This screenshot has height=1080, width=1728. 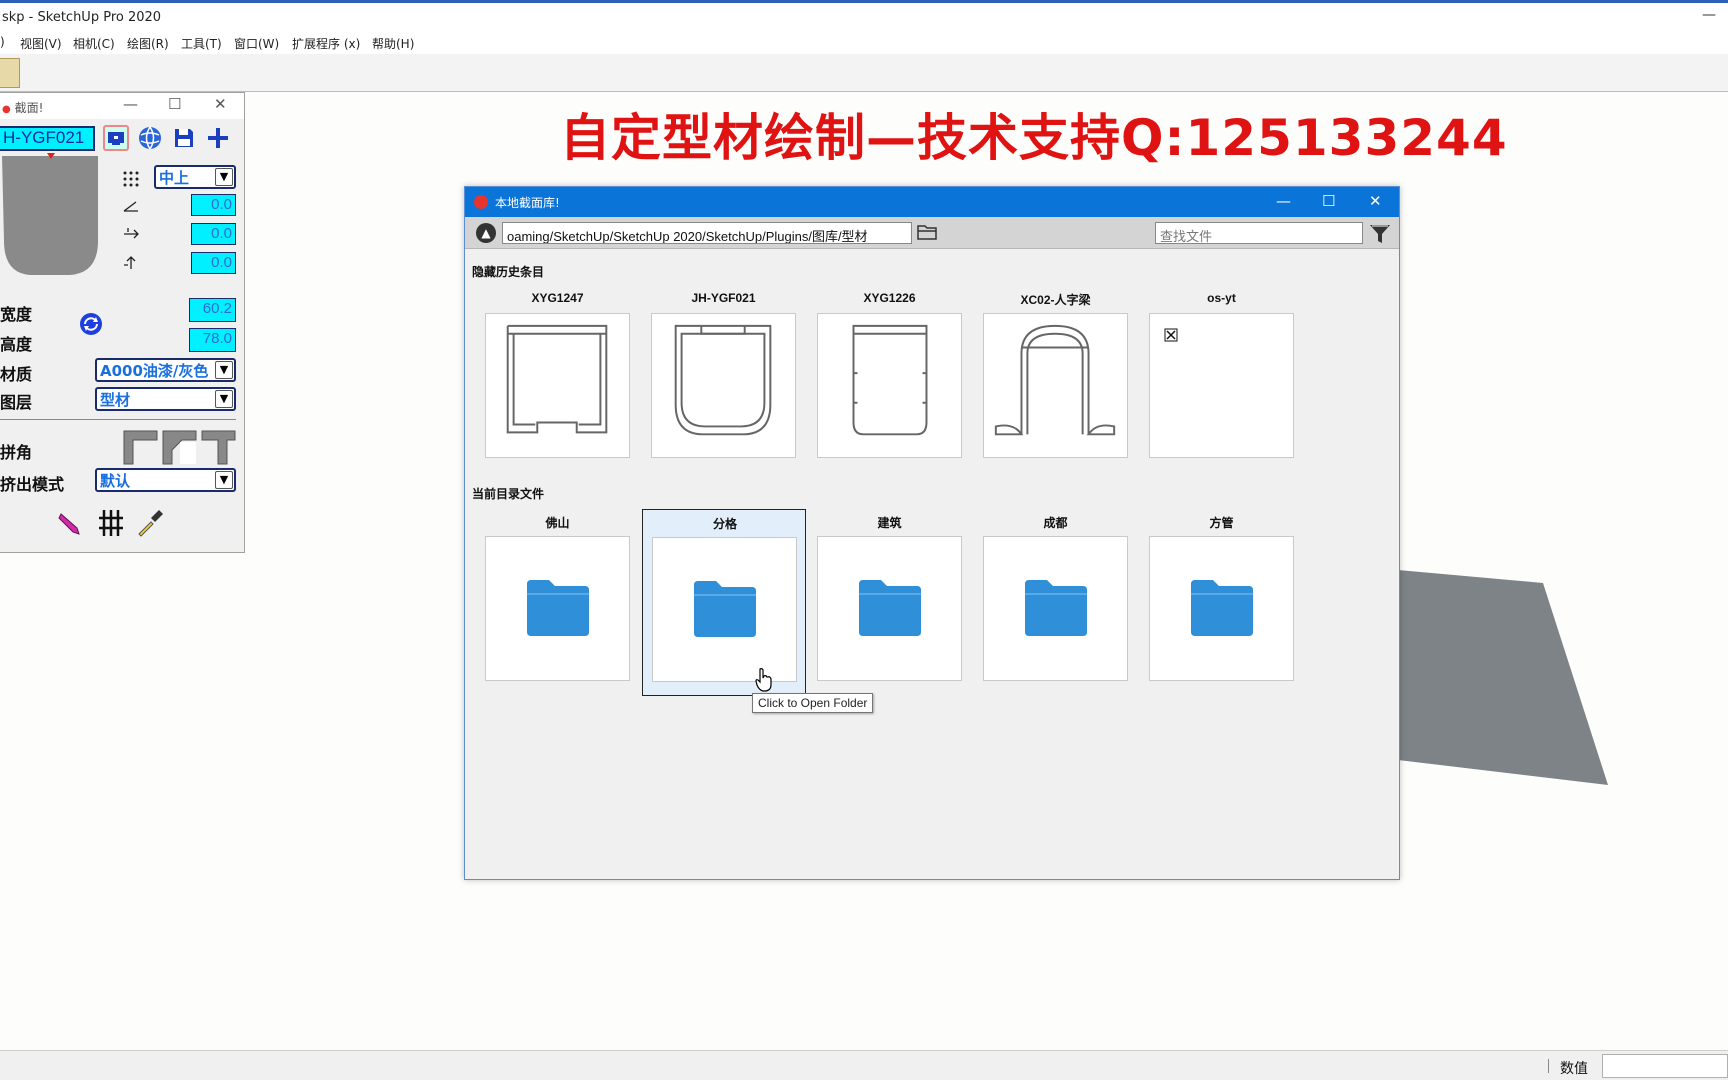 What do you see at coordinates (1503, 677) in the screenshot?
I see `model-slab` at bounding box center [1503, 677].